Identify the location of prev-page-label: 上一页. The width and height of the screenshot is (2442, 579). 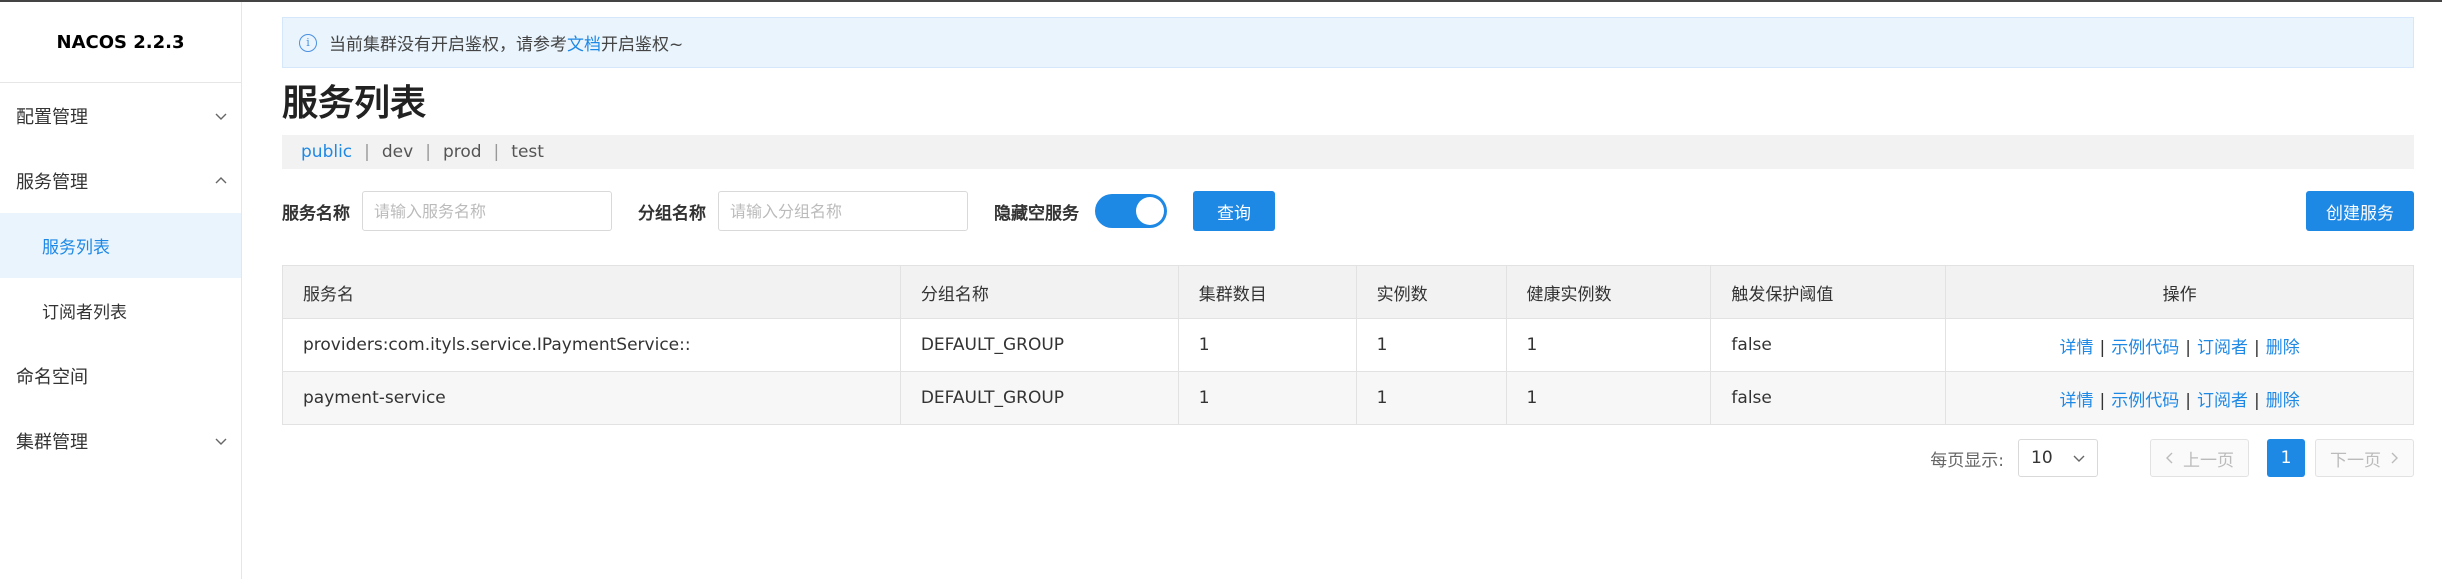
(2208, 460).